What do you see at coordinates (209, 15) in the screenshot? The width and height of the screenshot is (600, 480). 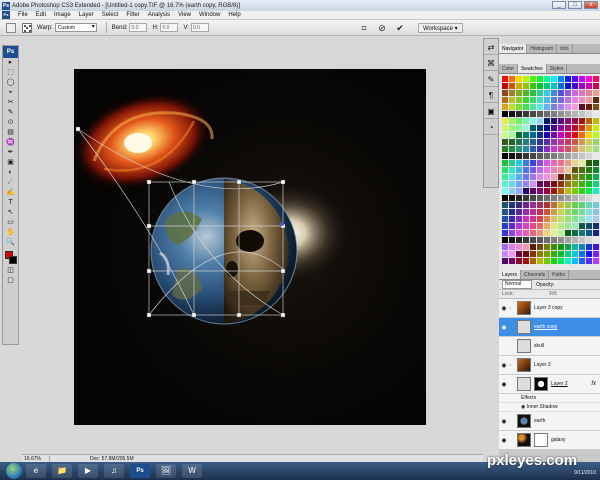 I see `menu-window: Window` at bounding box center [209, 15].